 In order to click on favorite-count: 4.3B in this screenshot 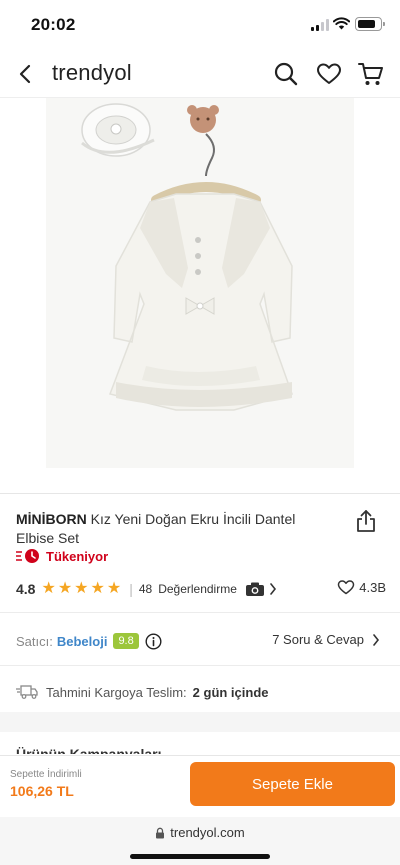, I will do `click(372, 587)`.